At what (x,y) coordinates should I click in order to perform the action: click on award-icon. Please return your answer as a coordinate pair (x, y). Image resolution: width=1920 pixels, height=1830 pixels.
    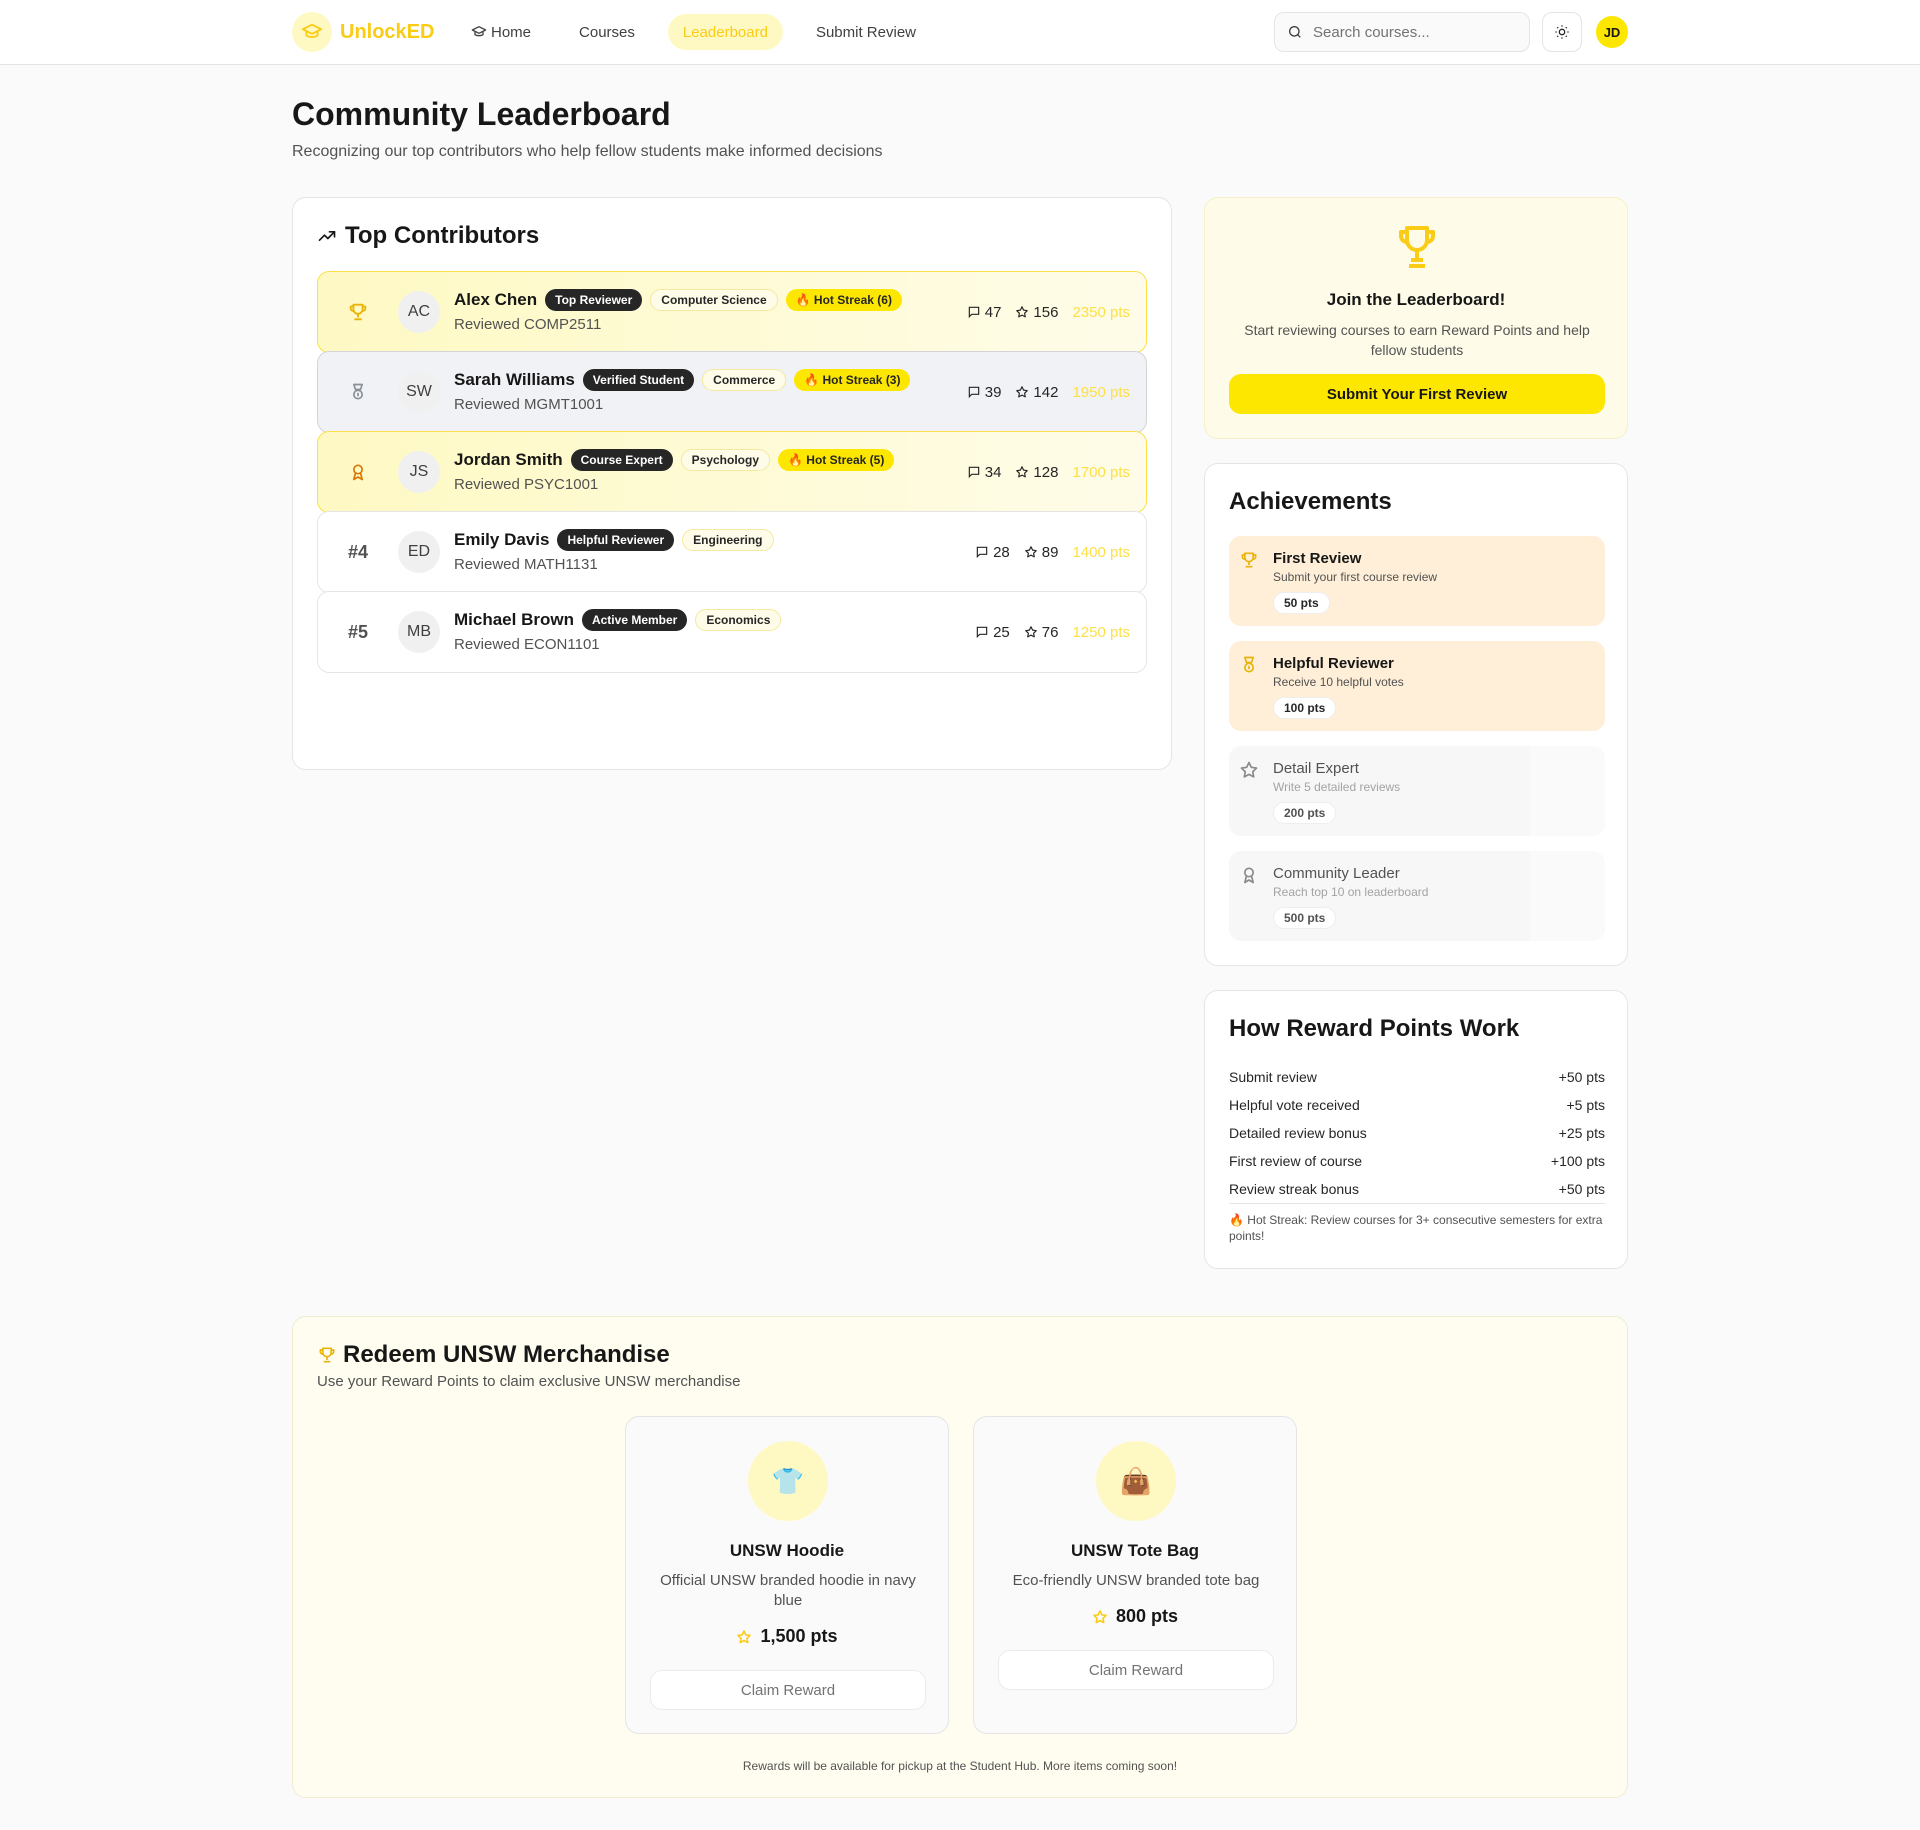
    Looking at the image, I should click on (358, 472).